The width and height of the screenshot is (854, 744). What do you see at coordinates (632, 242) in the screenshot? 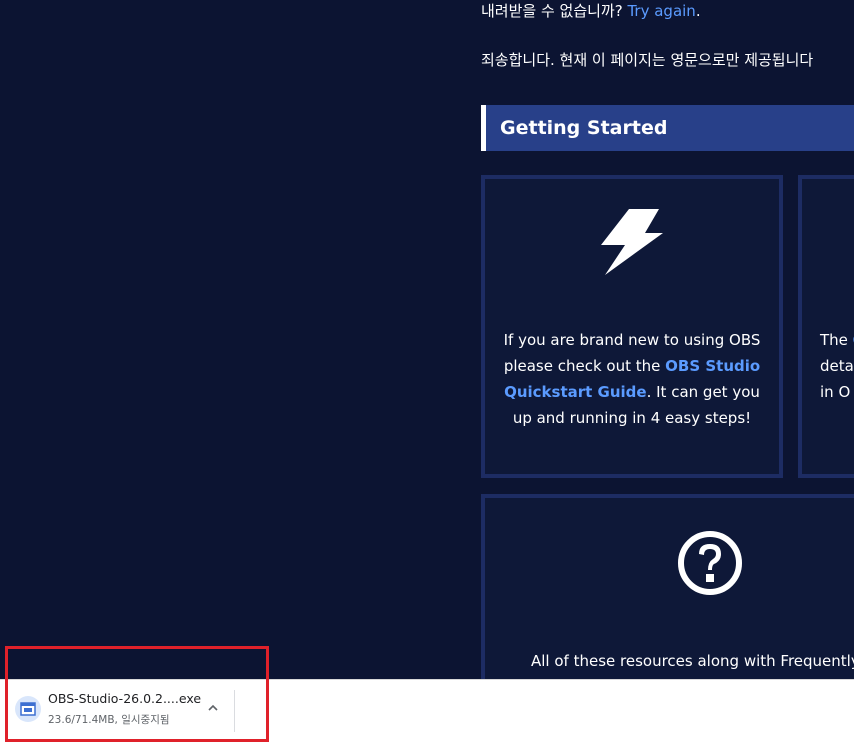
I see `lightning-bolt-icon` at bounding box center [632, 242].